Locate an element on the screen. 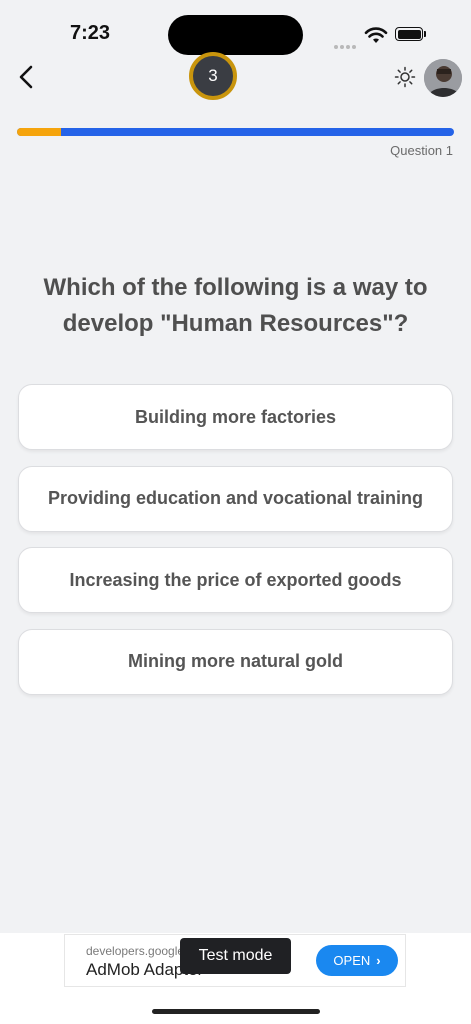 This screenshot has height=1024, width=471. sun-icon is located at coordinates (405, 77).